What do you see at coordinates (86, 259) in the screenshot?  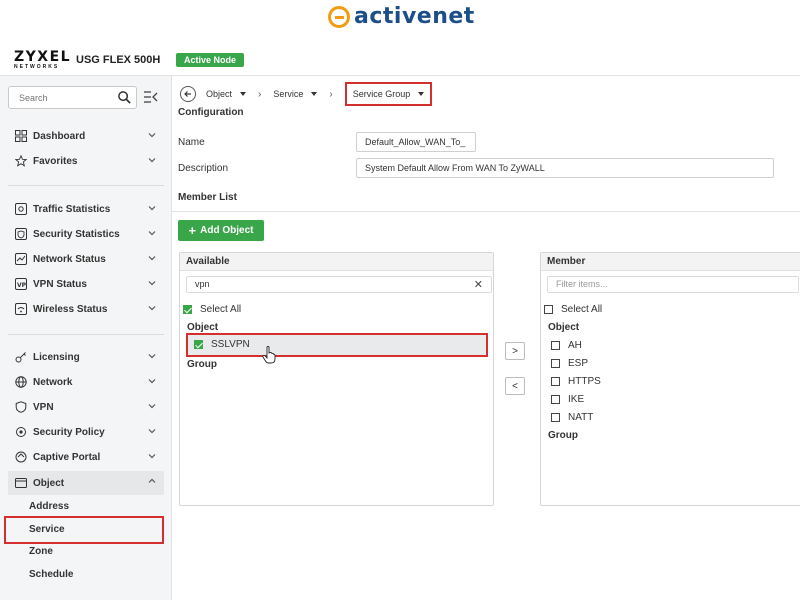 I see `sidebar-item-network-status: Network Status` at bounding box center [86, 259].